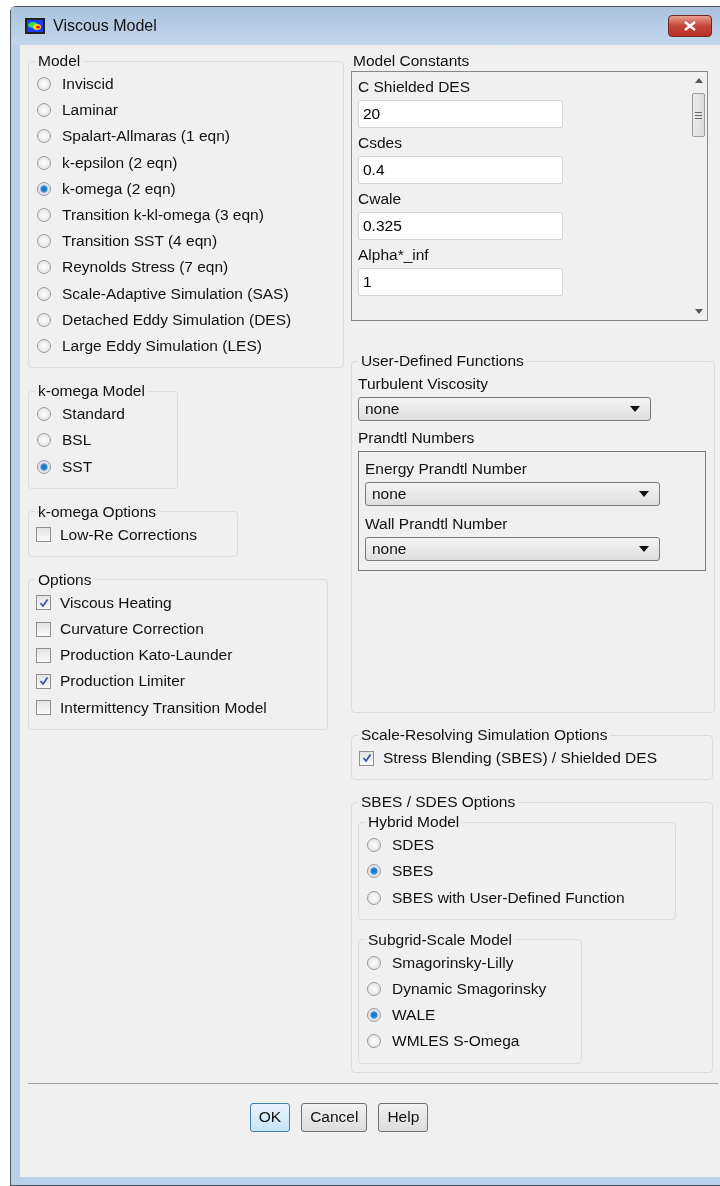 This screenshot has width=720, height=1186. What do you see at coordinates (531, 758) in the screenshot?
I see `checkbox-option: Stress Blending (SBES) / Shielded DES` at bounding box center [531, 758].